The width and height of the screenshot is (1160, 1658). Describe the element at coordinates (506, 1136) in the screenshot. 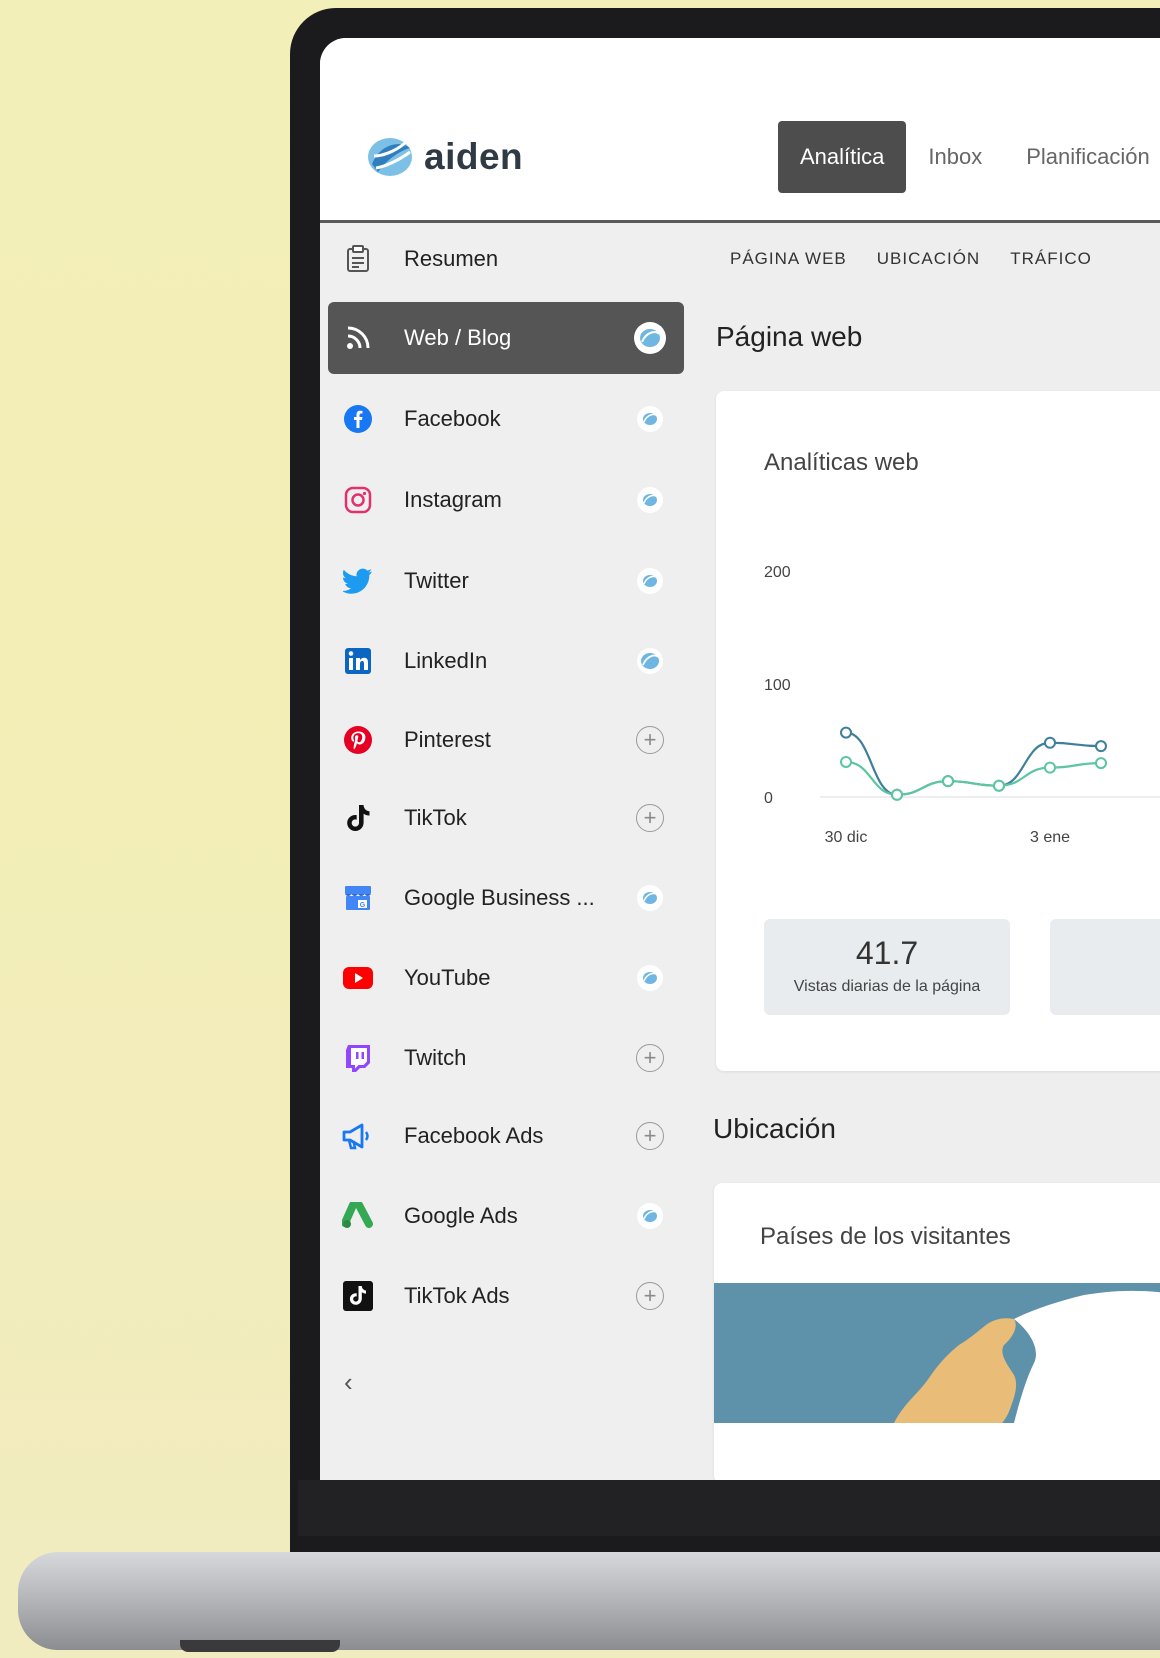

I see `sidebar-item-facebook-ads: Facebook Ads +` at that location.